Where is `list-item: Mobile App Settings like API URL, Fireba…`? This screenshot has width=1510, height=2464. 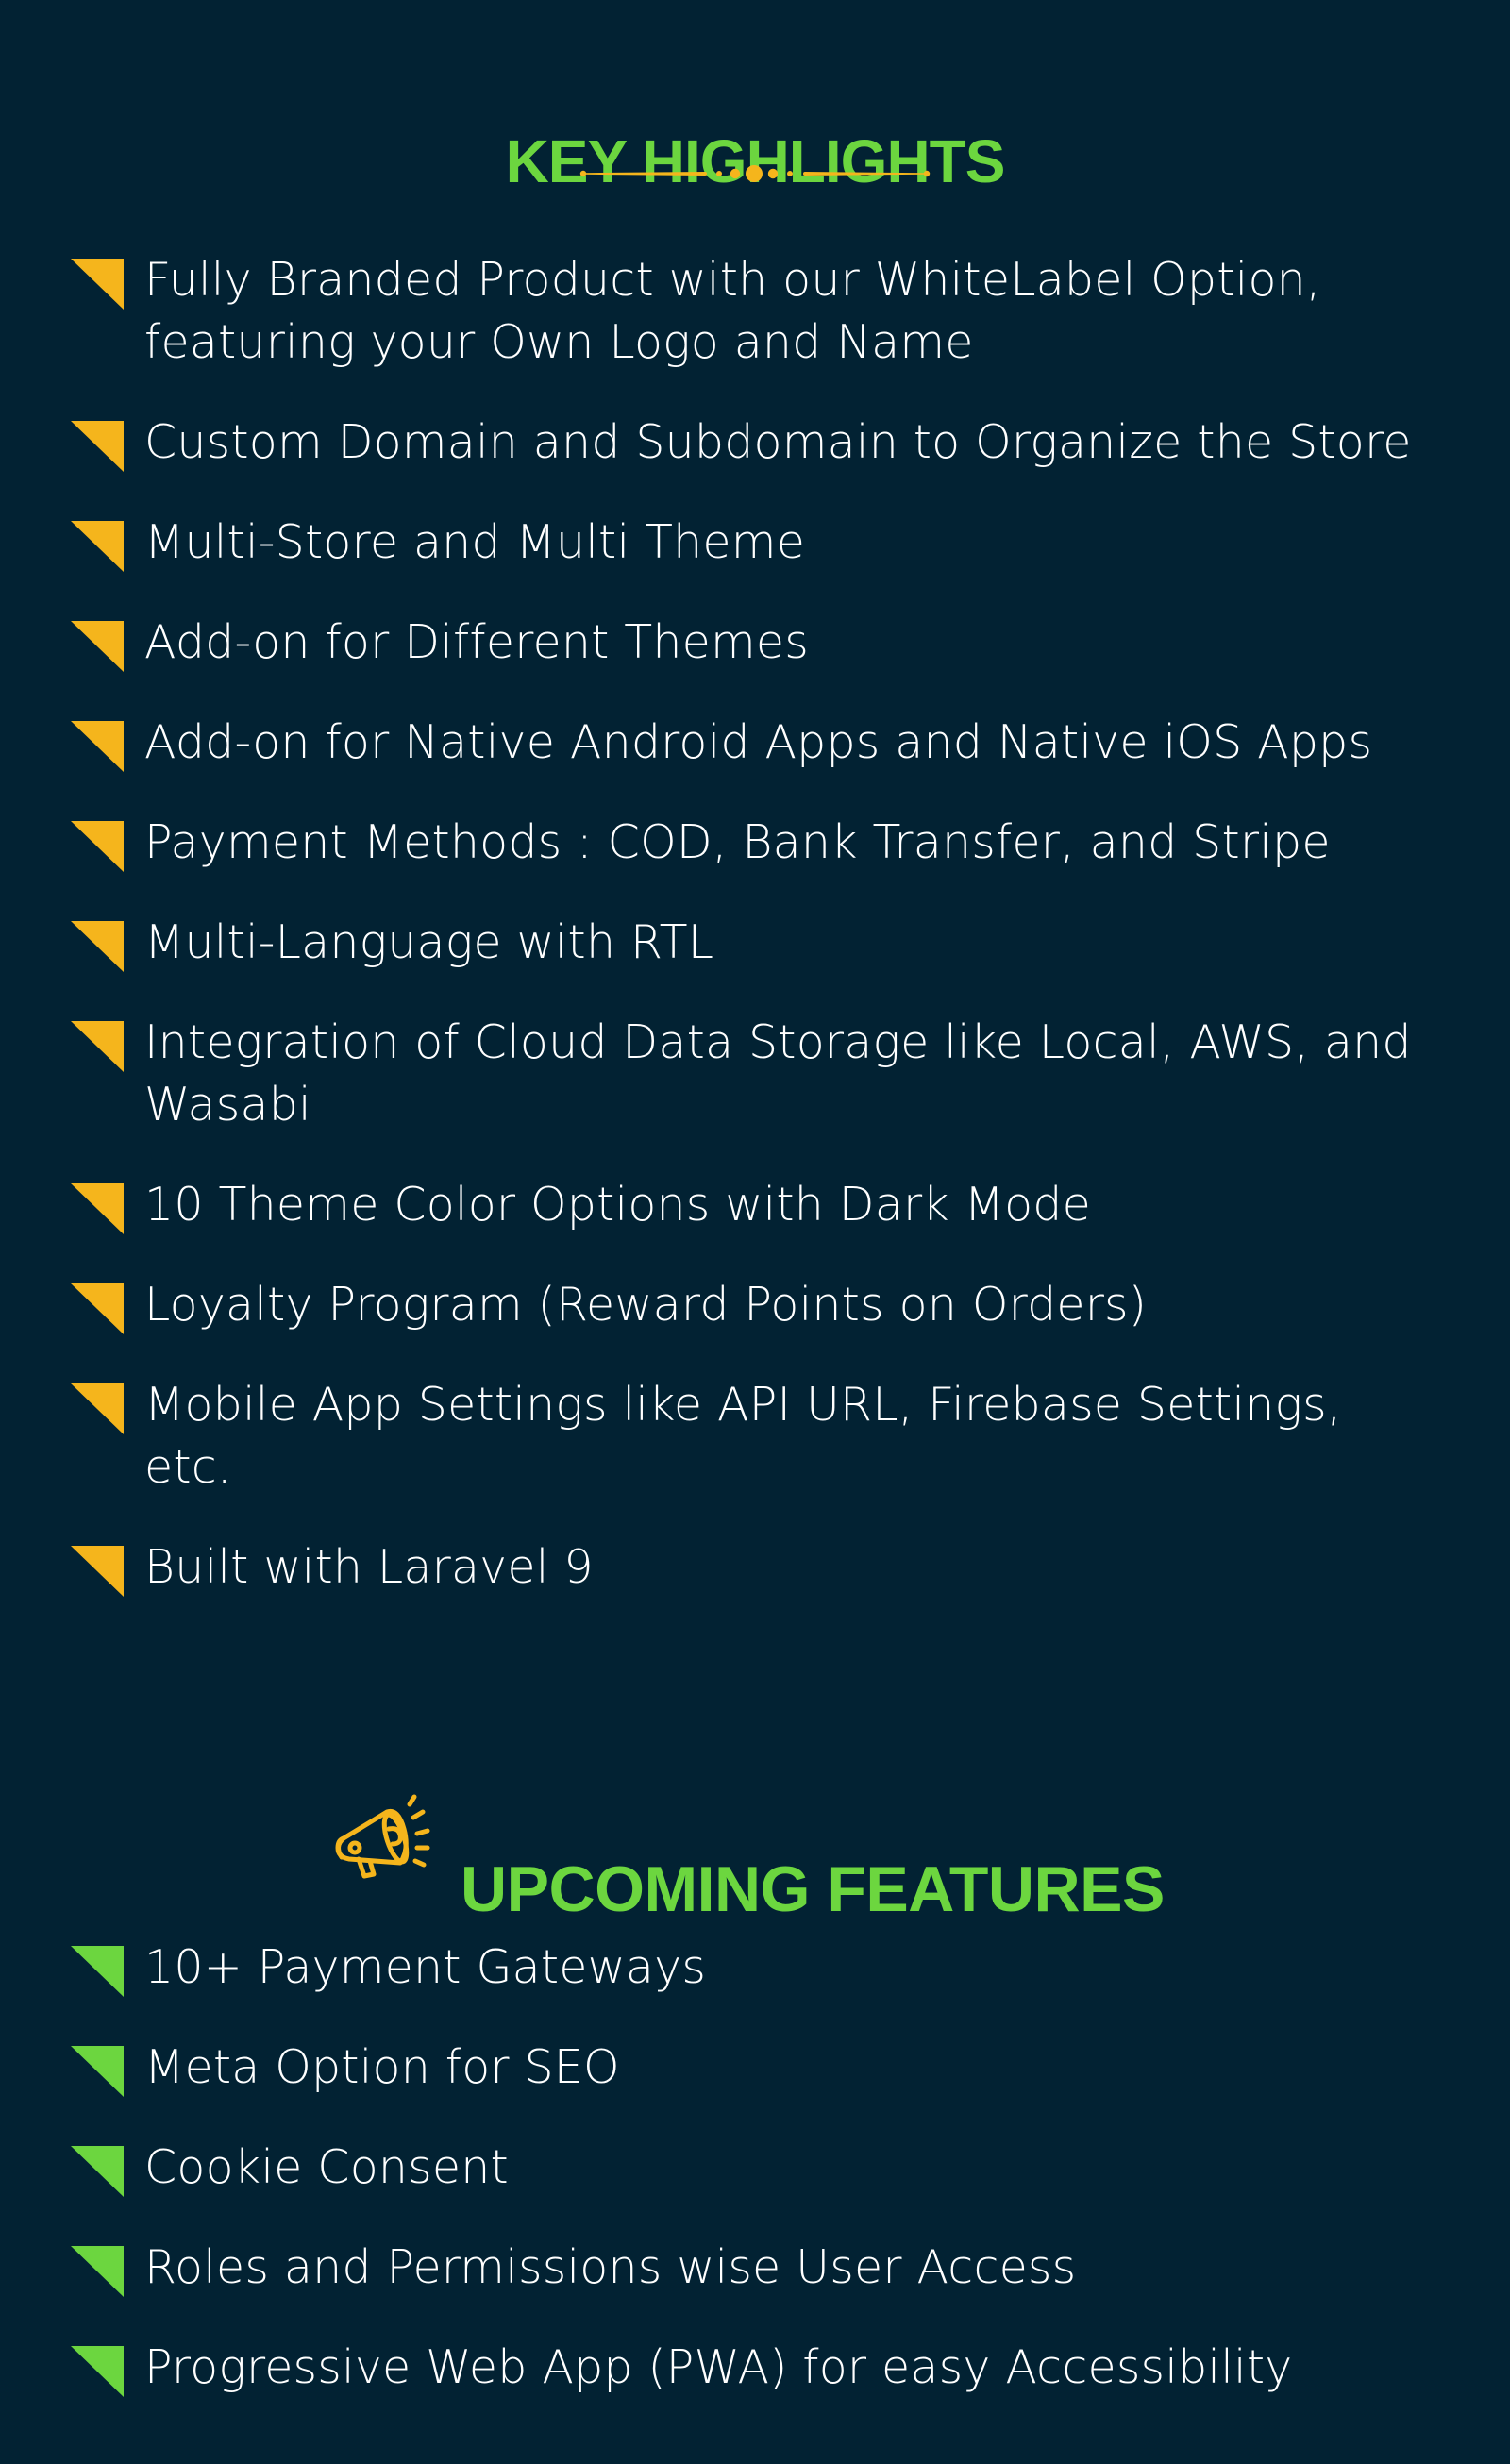
list-item: Mobile App Settings like API URL, Fireba… is located at coordinates (755, 1436).